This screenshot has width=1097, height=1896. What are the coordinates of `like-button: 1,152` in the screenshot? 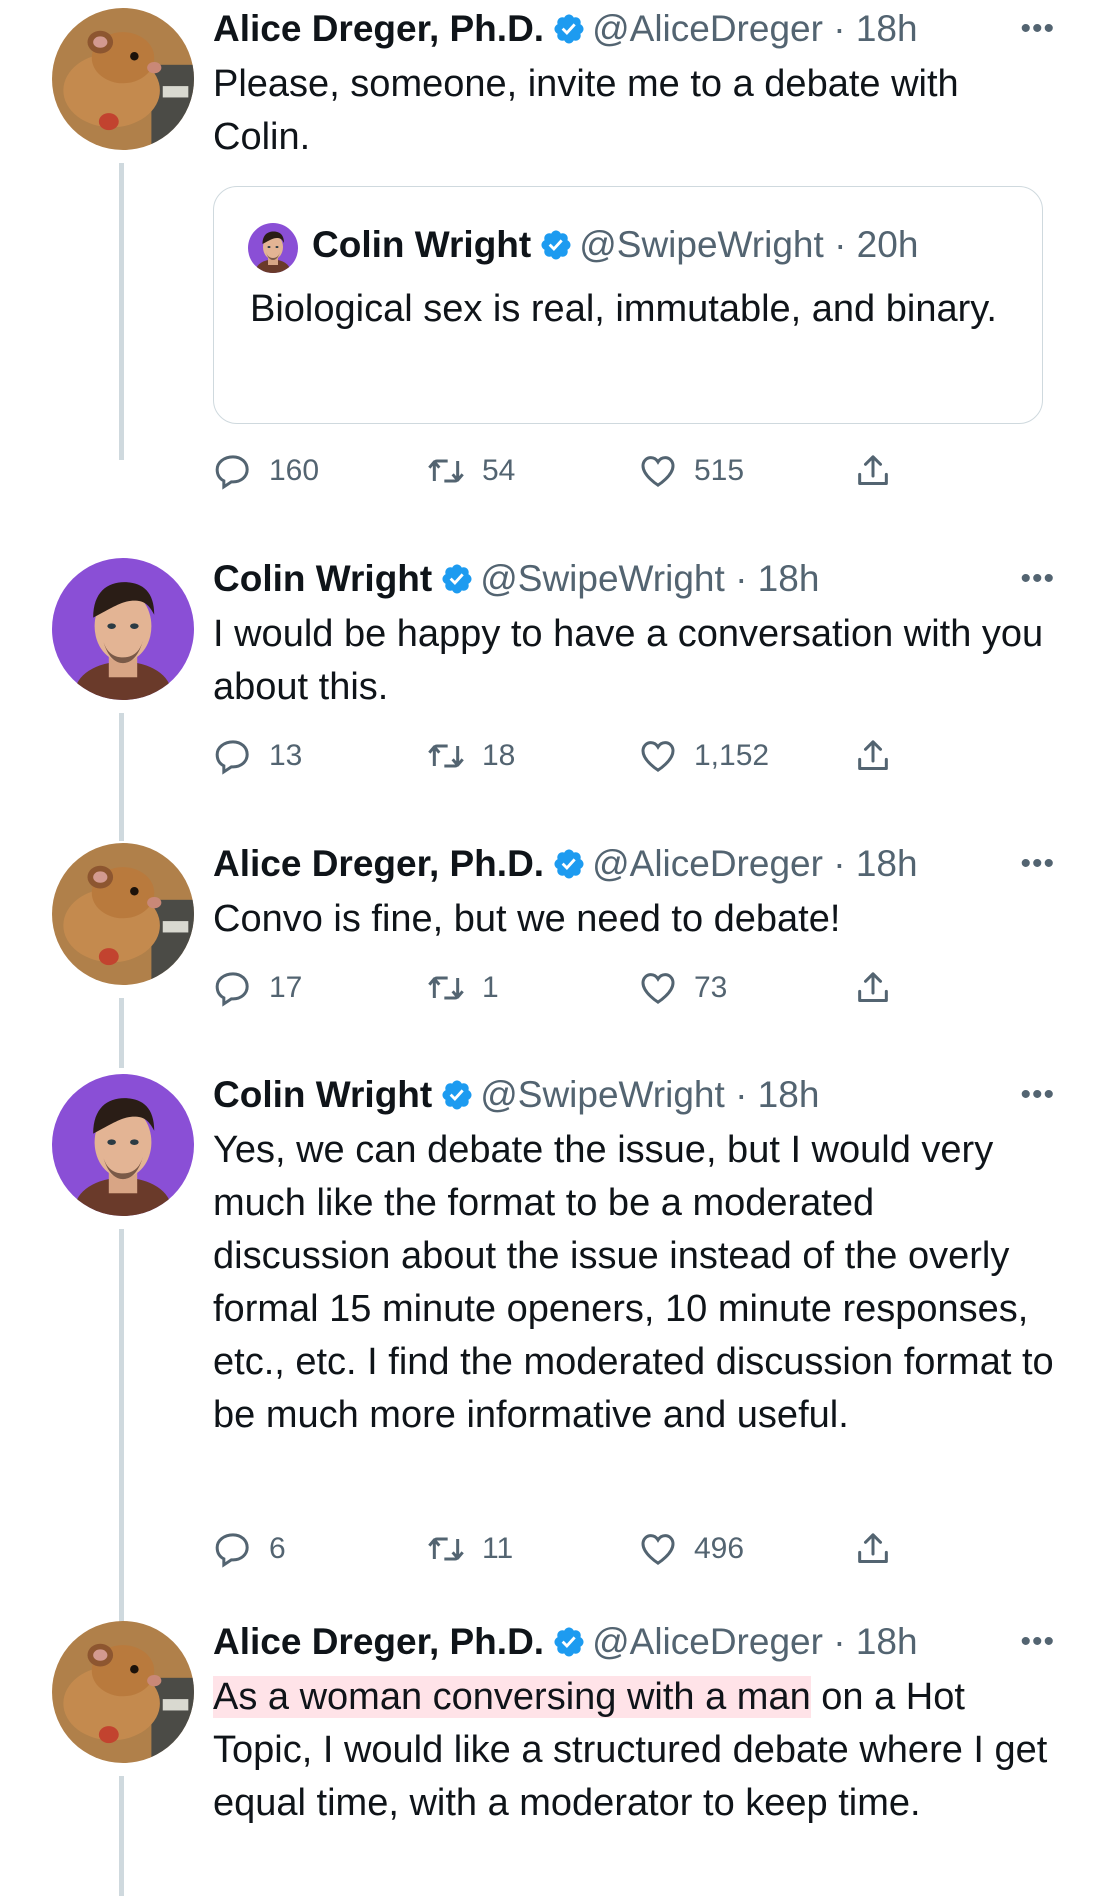 It's located at (703, 756).